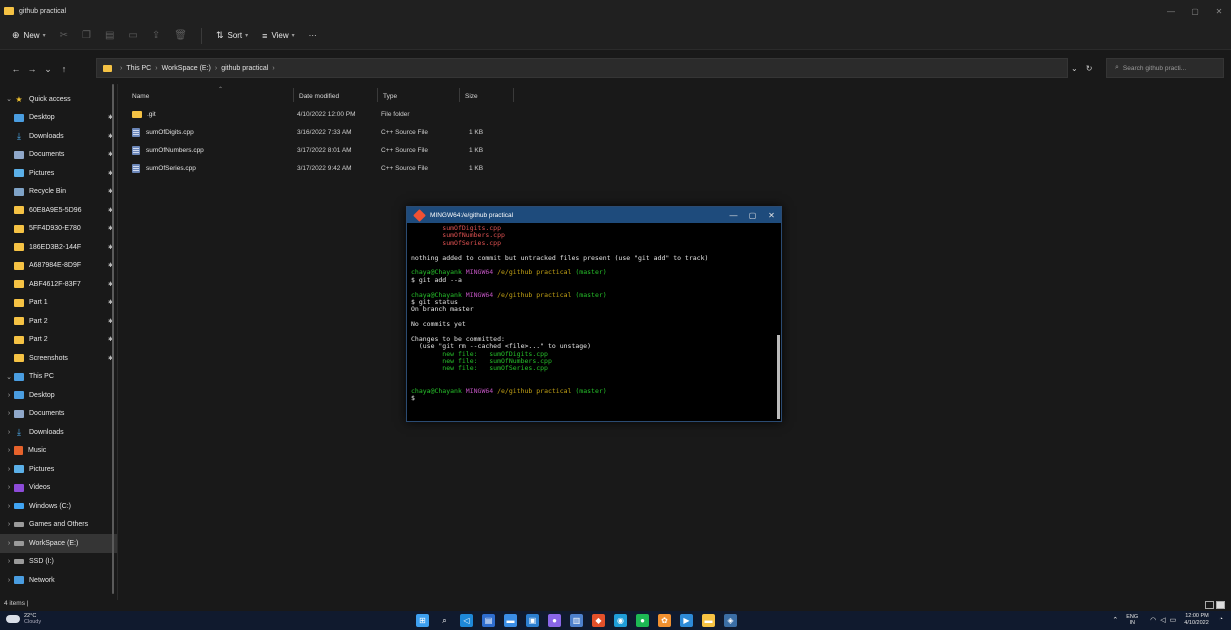 This screenshot has height=630, width=1231. Describe the element at coordinates (58, 173) in the screenshot. I see `sidebar-item-pinned: Pictures ✱` at that location.